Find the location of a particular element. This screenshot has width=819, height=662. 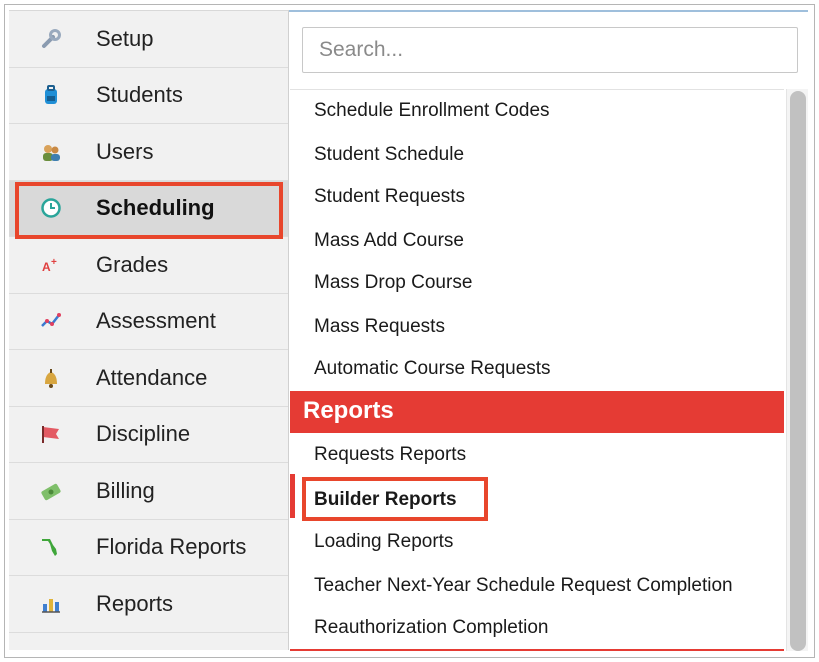

sidebar-item-florida-reports: Florida Reports is located at coordinates (148, 548).